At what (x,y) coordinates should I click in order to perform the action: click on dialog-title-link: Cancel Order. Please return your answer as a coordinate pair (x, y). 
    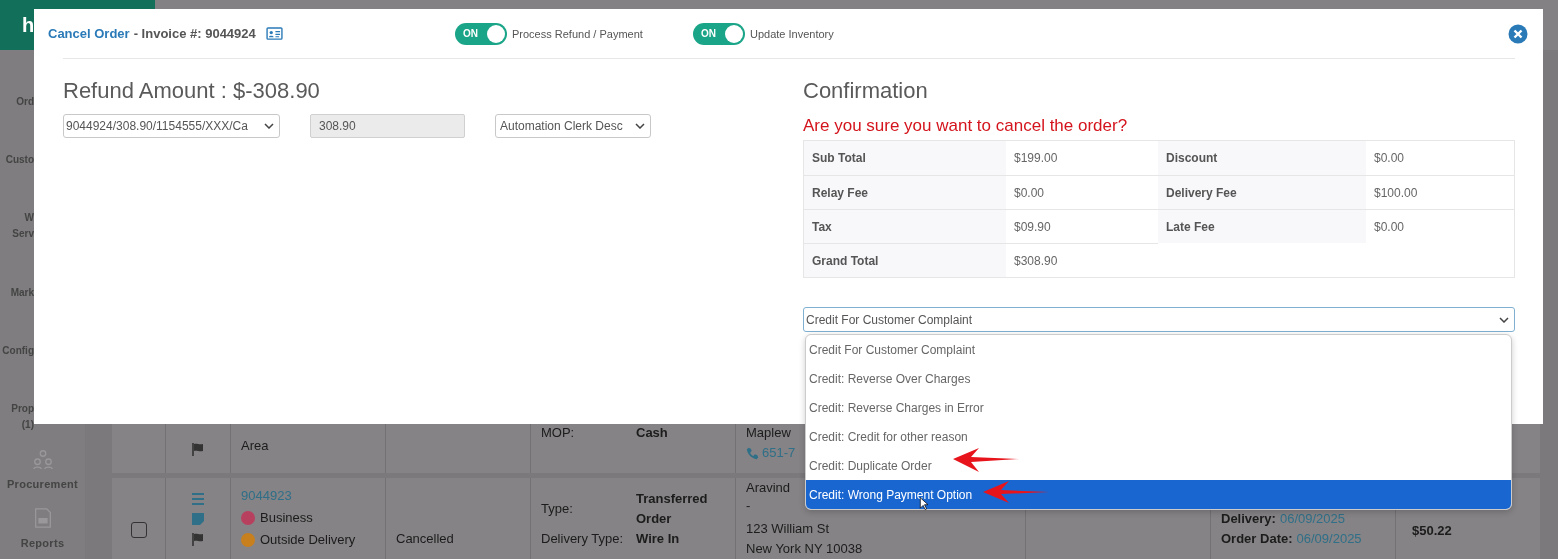
    Looking at the image, I should click on (89, 33).